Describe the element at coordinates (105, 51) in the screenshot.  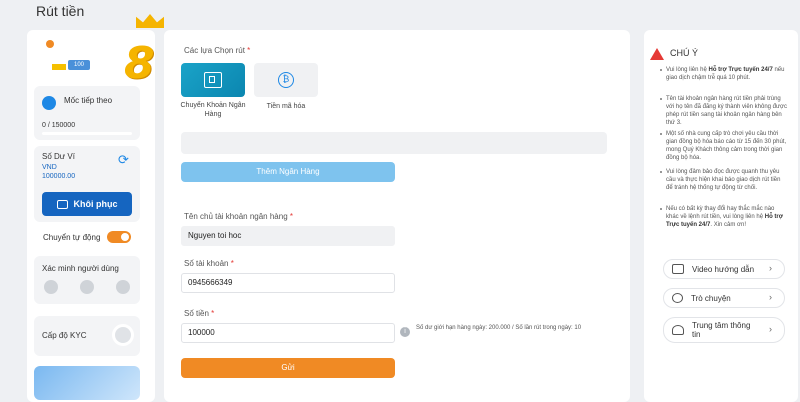
I see `brand-logo: 100 8` at that location.